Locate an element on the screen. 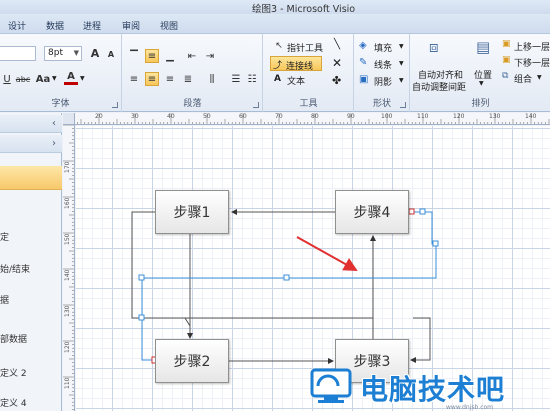  step-2-shape: 步骤2 is located at coordinates (192, 361).